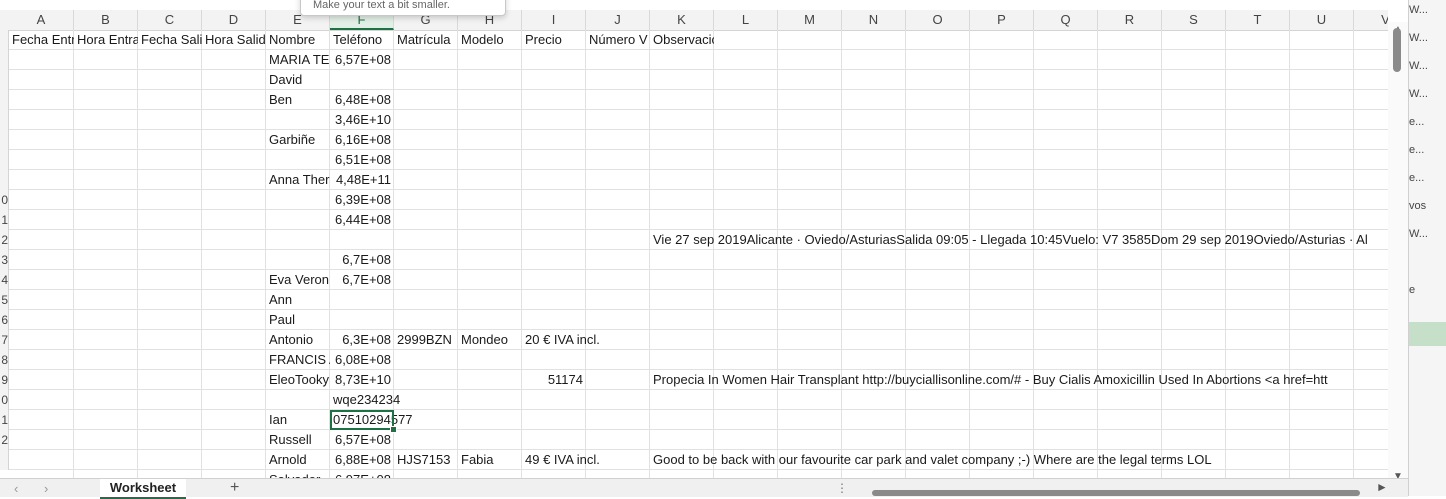 The image size is (1446, 499). I want to click on column-header-l: L, so click(746, 20).